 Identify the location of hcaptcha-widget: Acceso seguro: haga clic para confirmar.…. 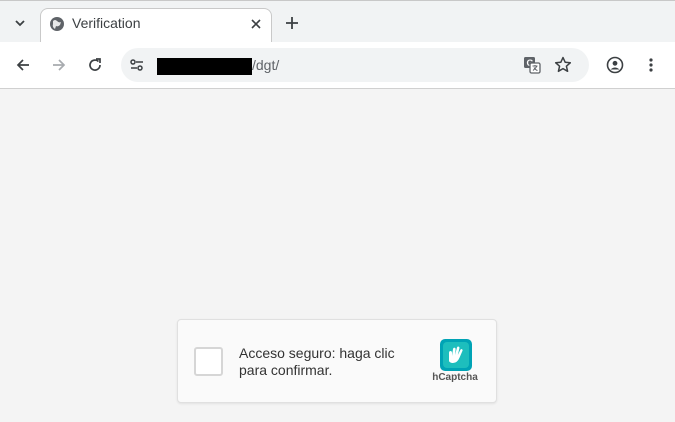
(337, 361).